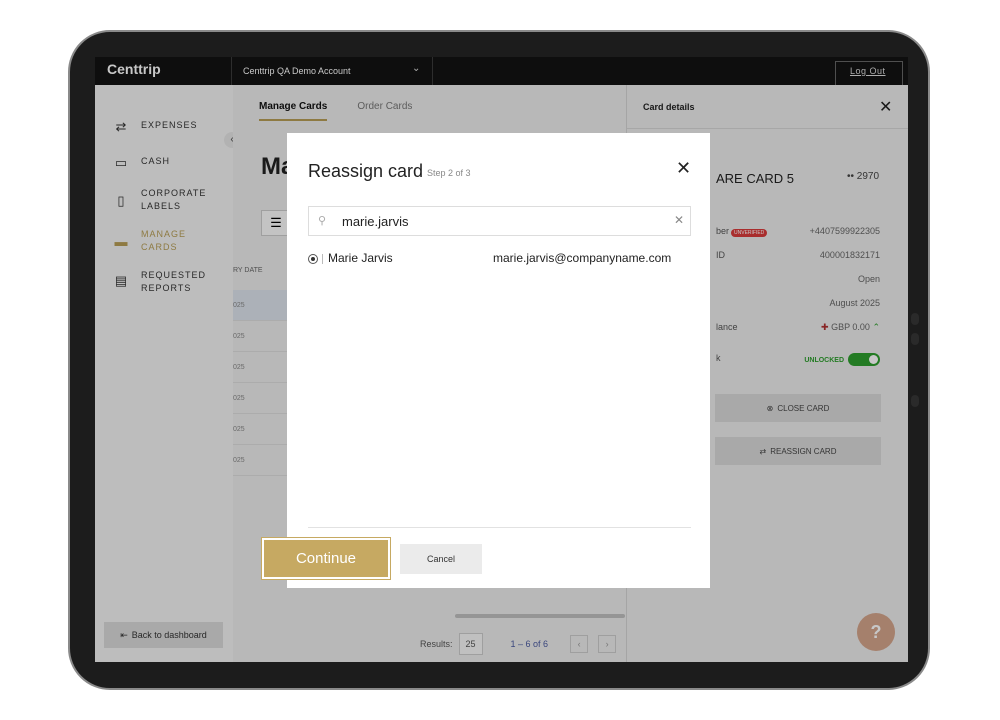 The image size is (1000, 720). What do you see at coordinates (326, 558) in the screenshot?
I see `continue-button: Continue` at bounding box center [326, 558].